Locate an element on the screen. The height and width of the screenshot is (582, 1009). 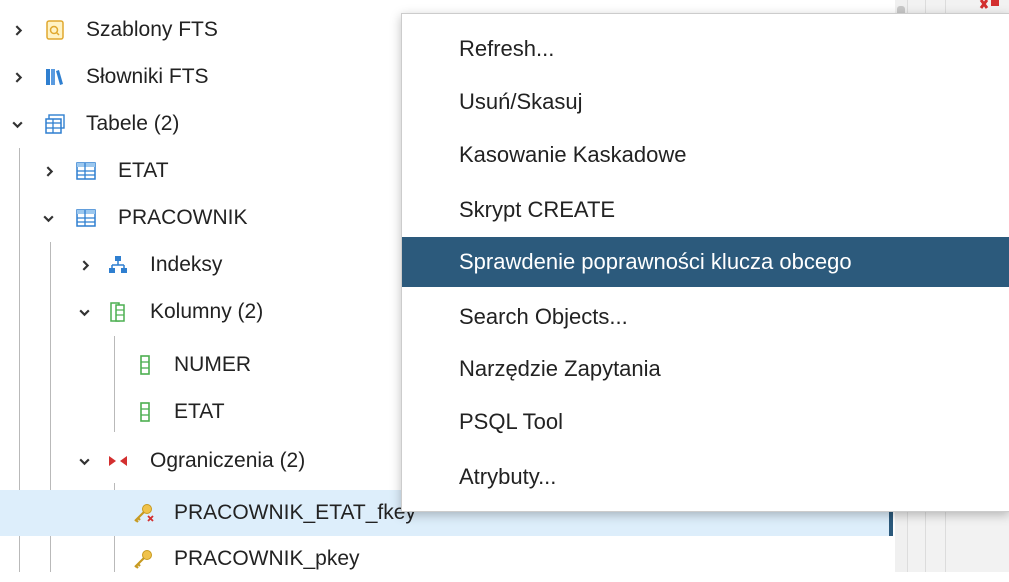
tree-item-label: PRACOWNIK is located at coordinates (183, 217).